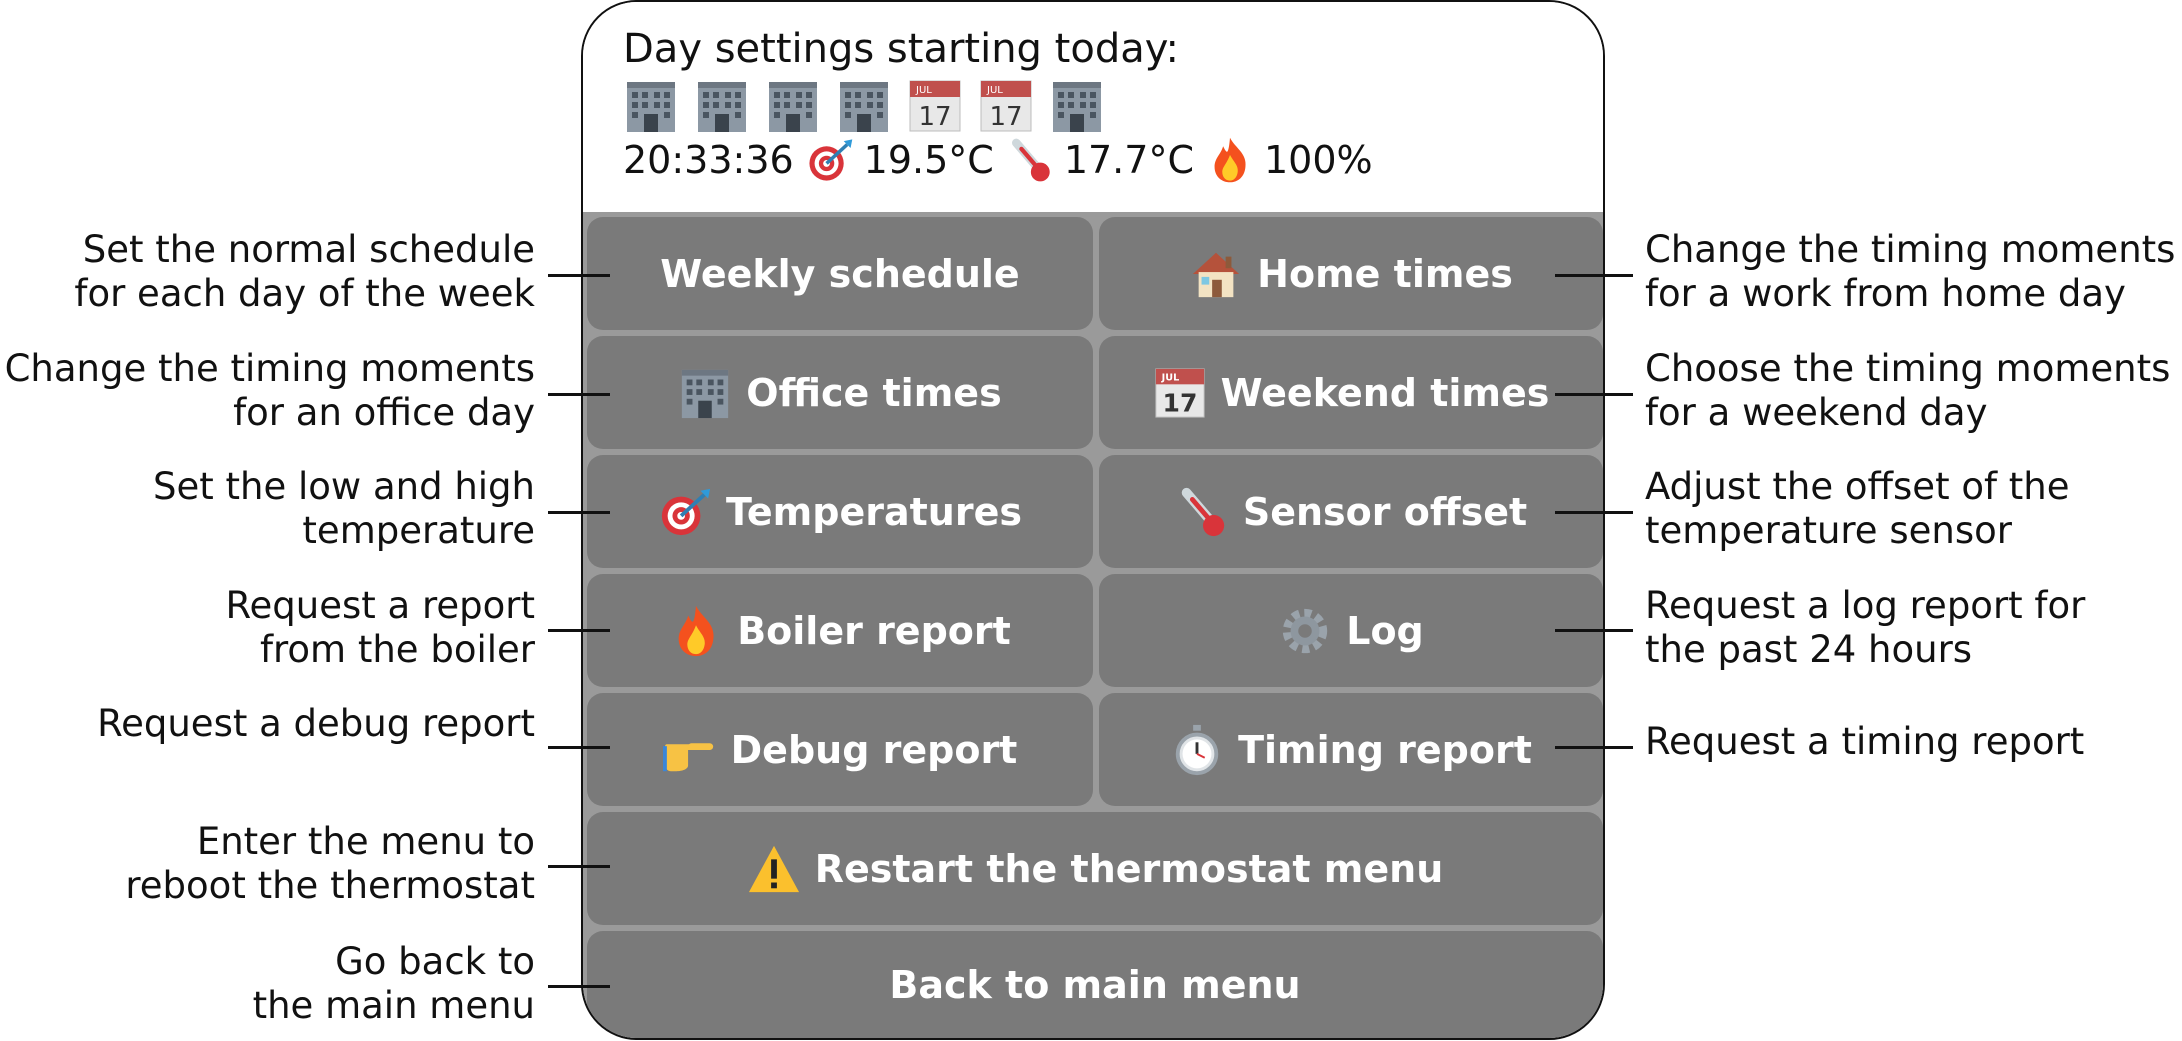  I want to click on annotation-debug-report: Request a debug report, so click(316, 724).